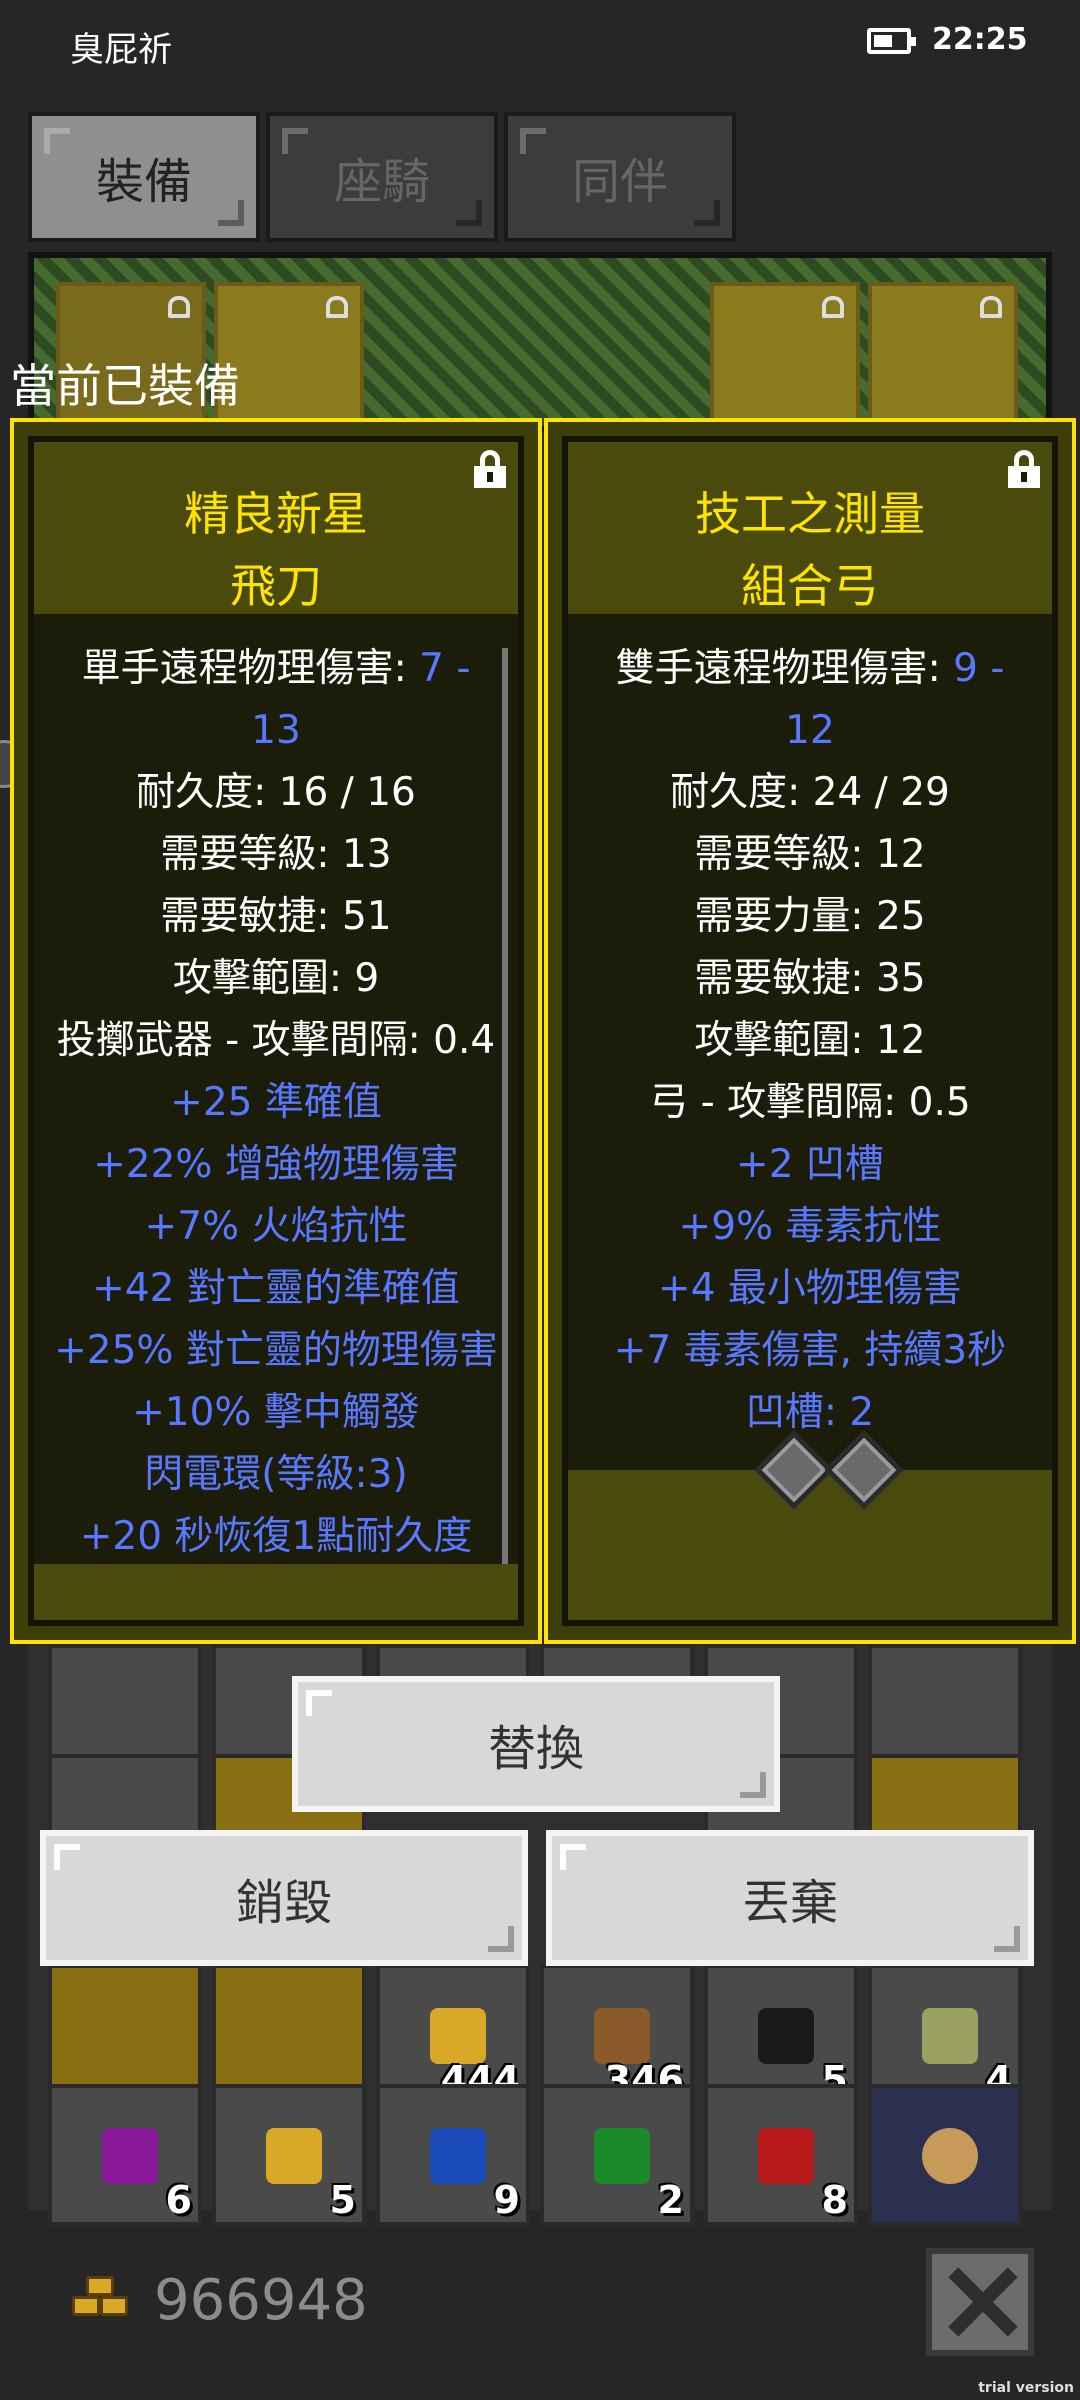 The image size is (1080, 2400). I want to click on stat-text: 雙手遠程物理傷害:, so click(784, 668).